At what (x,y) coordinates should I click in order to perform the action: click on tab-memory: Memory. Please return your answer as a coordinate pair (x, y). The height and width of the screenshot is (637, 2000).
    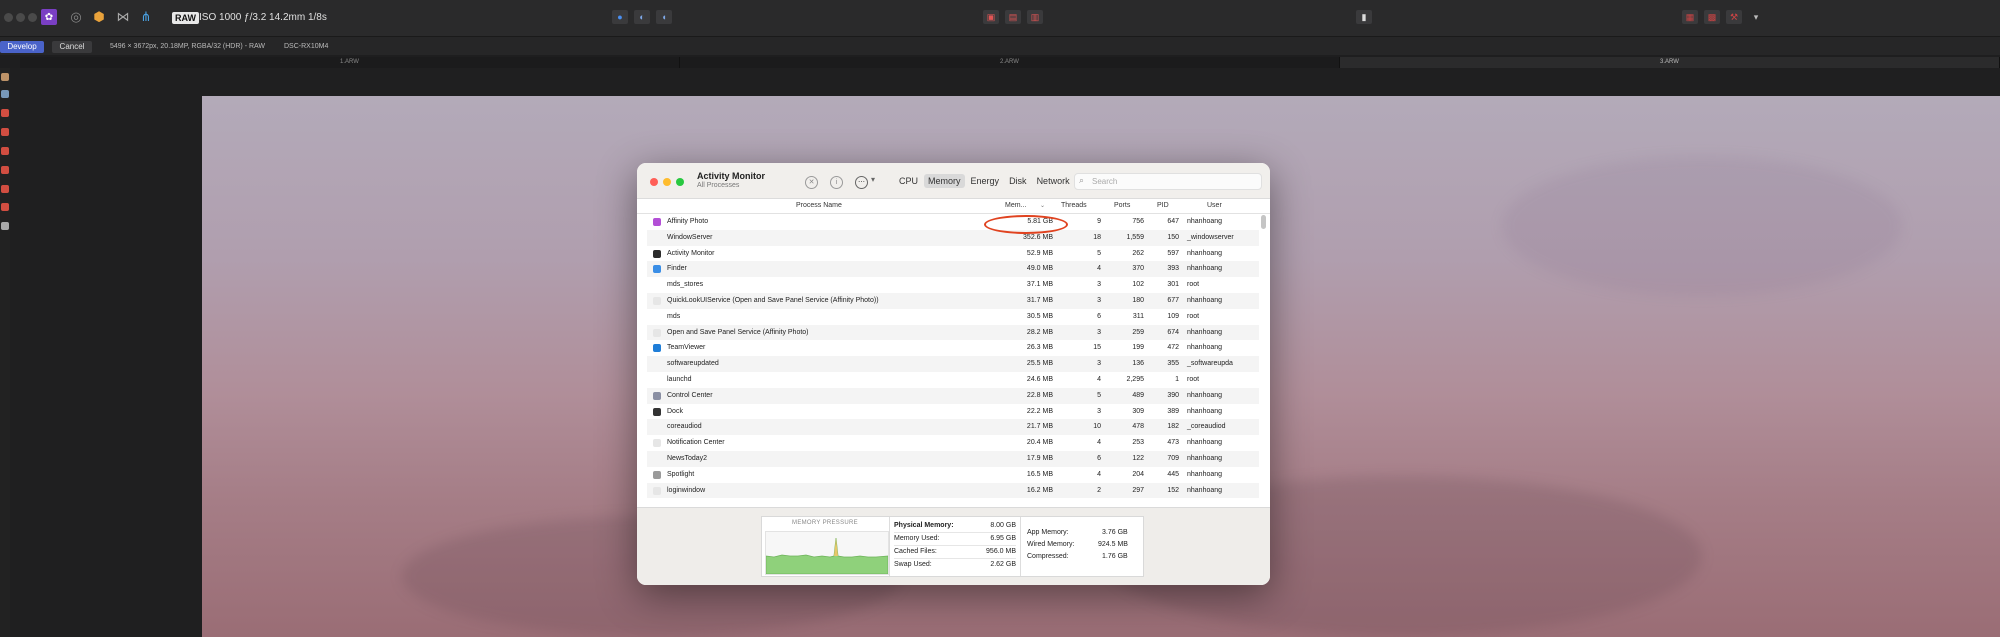
    Looking at the image, I should click on (944, 181).